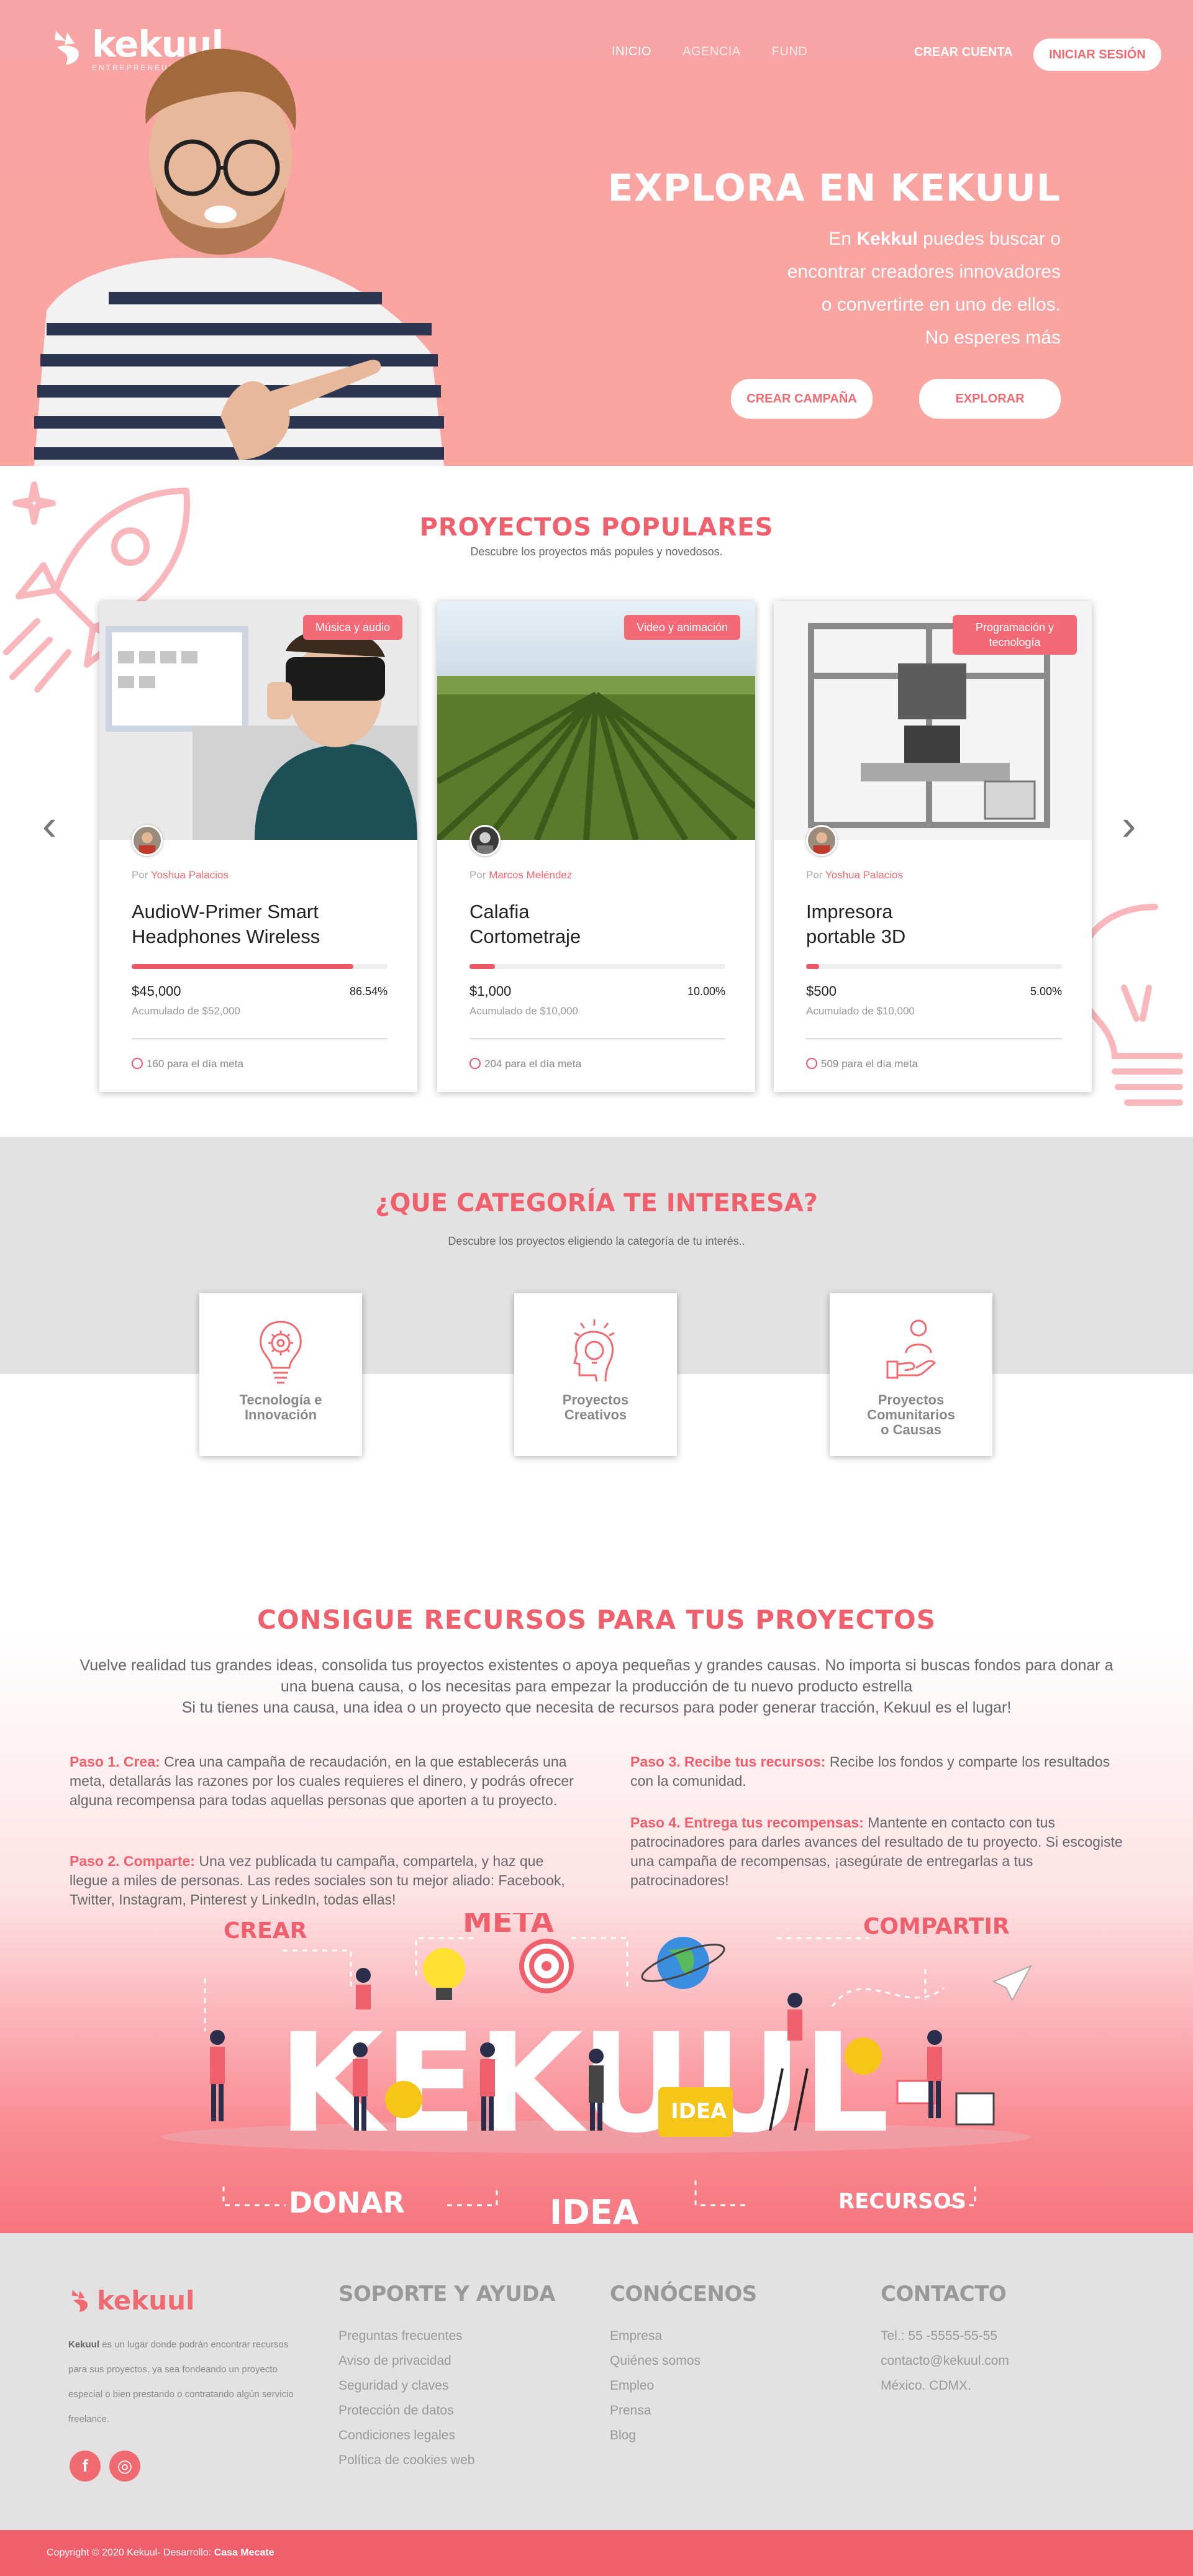 This screenshot has width=1193, height=2576. I want to click on days-left: 204 para el día meta, so click(525, 1064).